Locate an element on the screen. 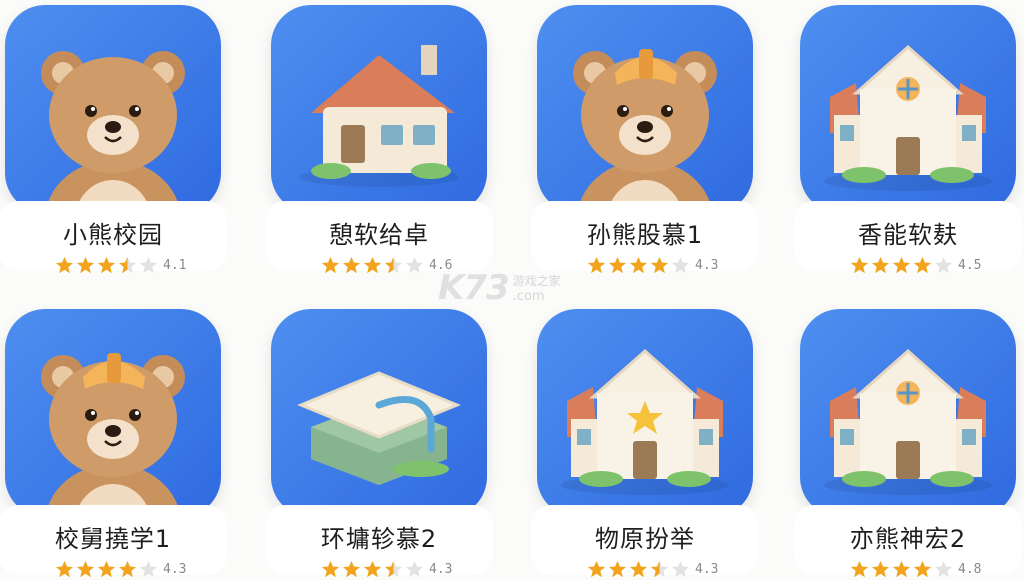 The width and height of the screenshot is (1024, 580). star-rating: 4.6 is located at coordinates (386, 265).